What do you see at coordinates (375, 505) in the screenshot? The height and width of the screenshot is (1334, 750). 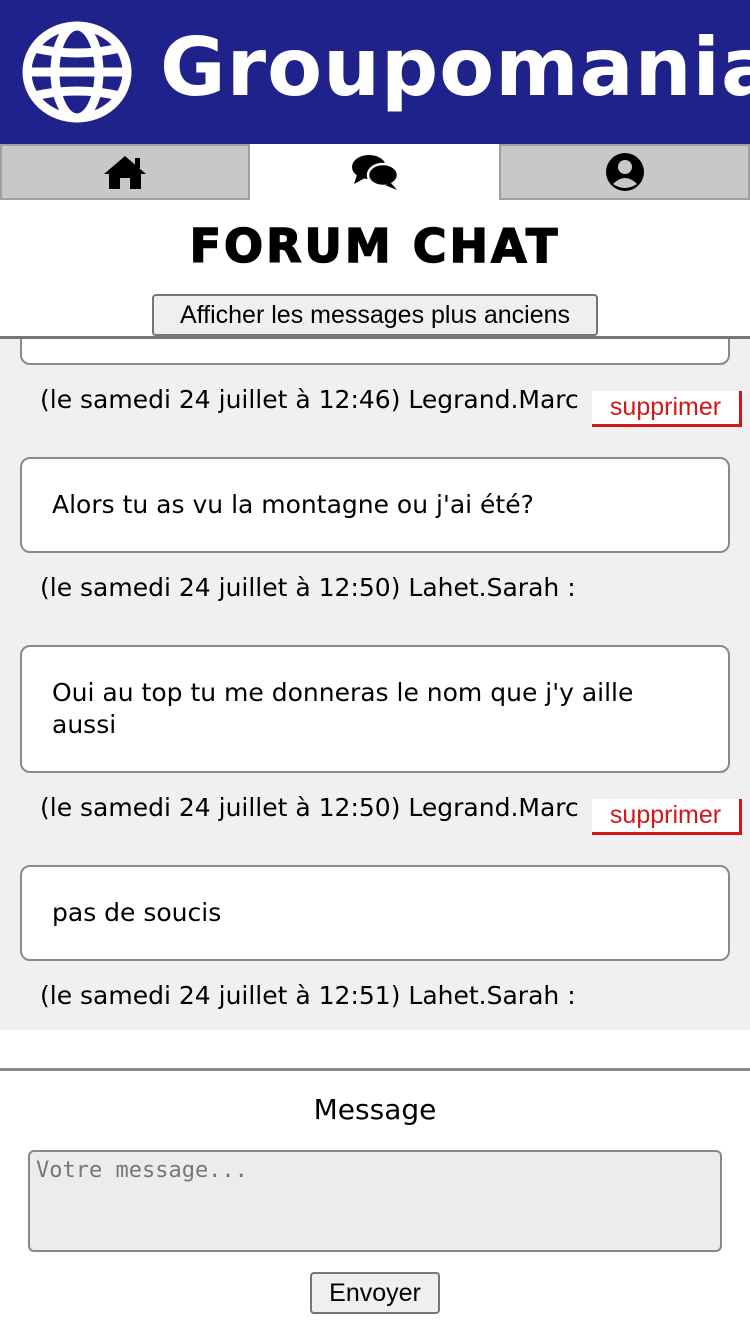 I see `message-bubble: Alors tu as vu la montagne ou j'ai été?` at bounding box center [375, 505].